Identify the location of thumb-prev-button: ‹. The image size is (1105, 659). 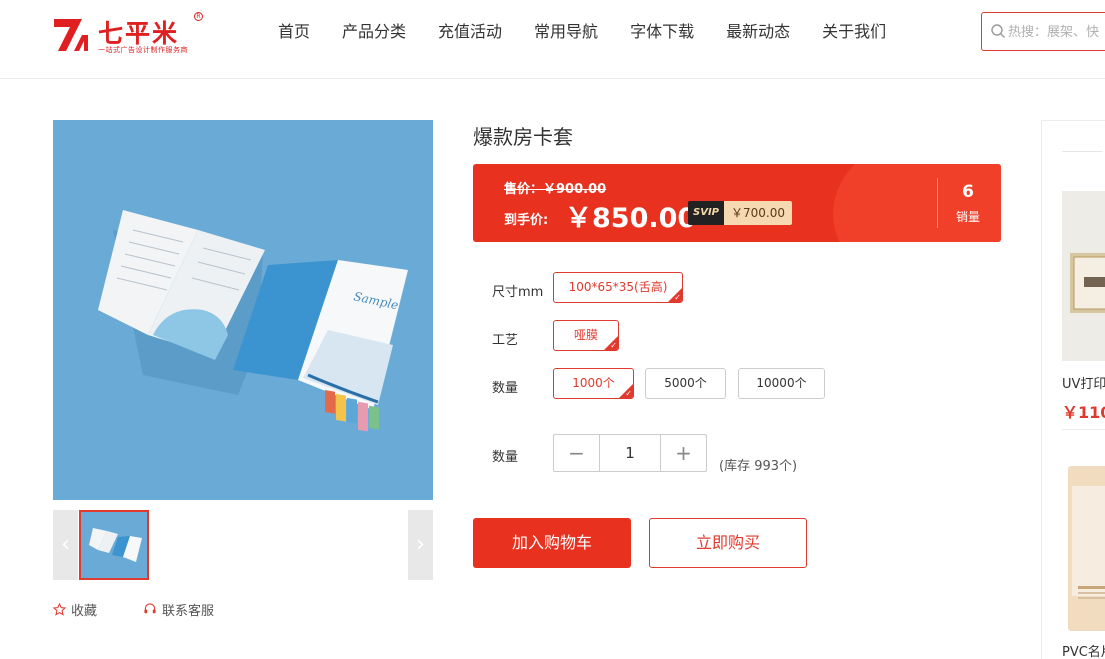
(65, 545).